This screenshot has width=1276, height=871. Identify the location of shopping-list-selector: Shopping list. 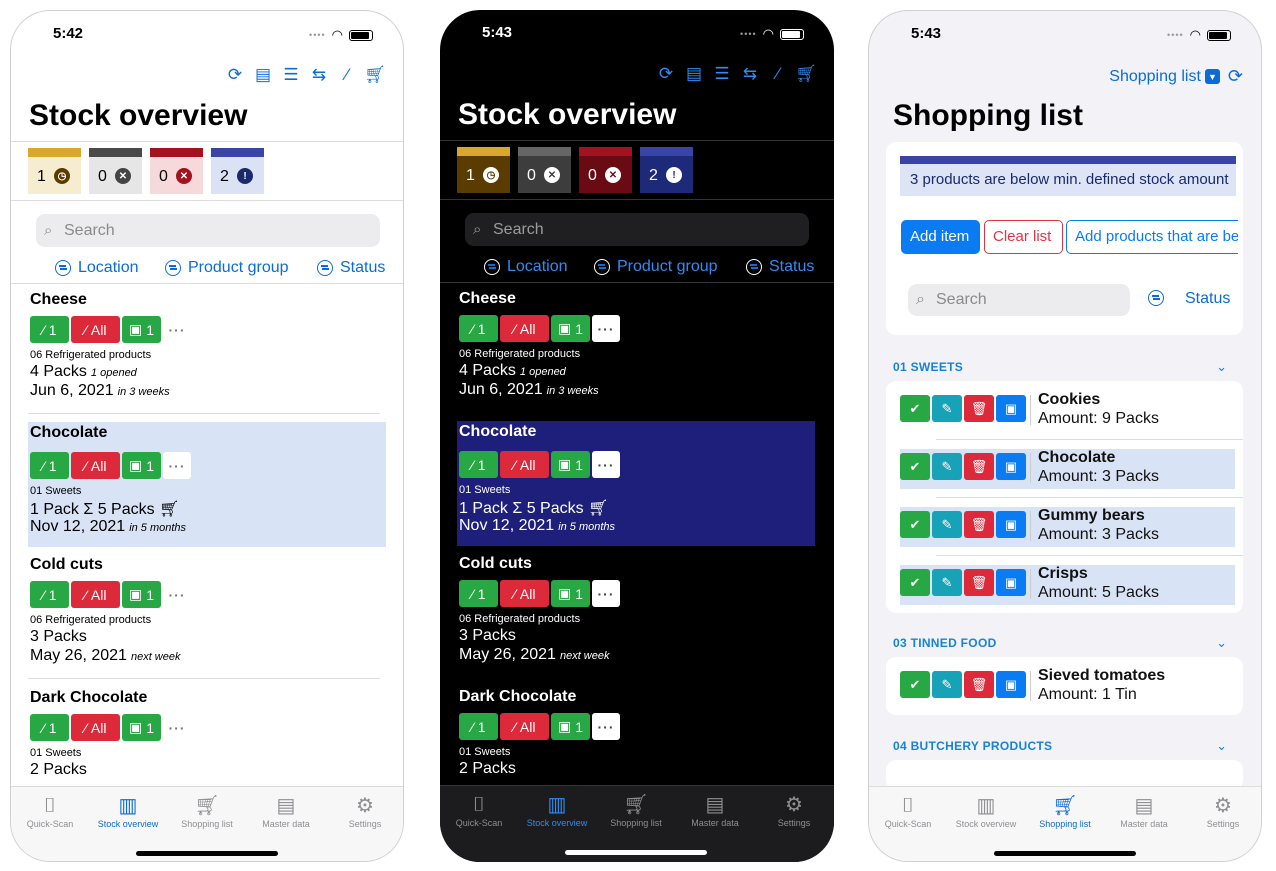
(1155, 77).